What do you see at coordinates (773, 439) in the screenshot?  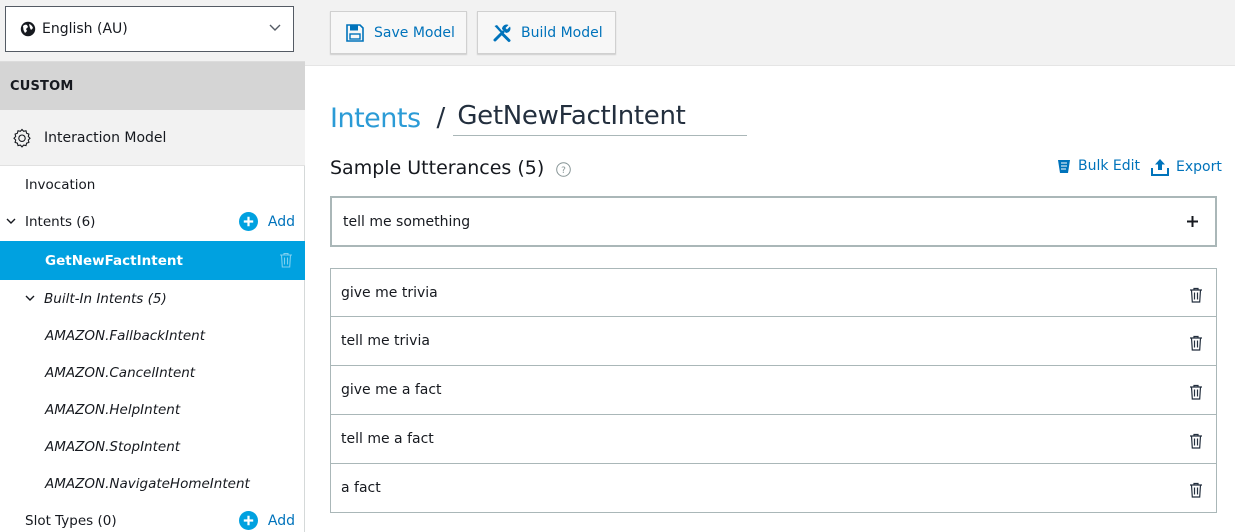 I see `utterance-row: tell me a fact` at bounding box center [773, 439].